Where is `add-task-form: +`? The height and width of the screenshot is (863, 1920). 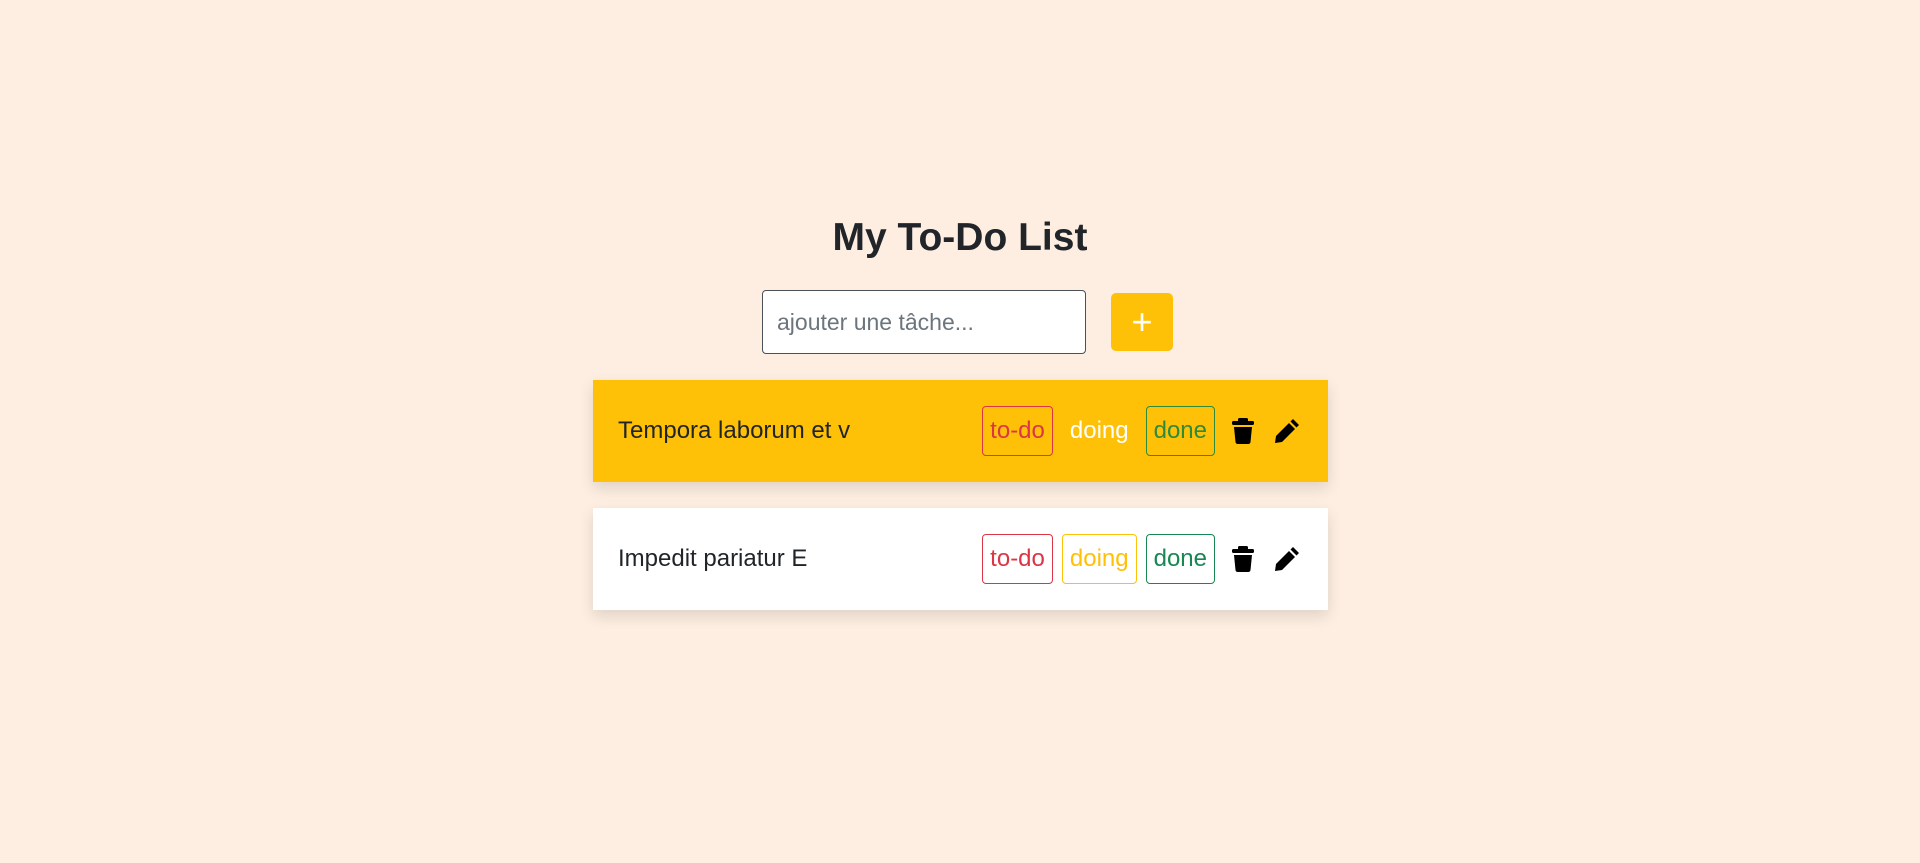
add-task-form: + is located at coordinates (967, 322).